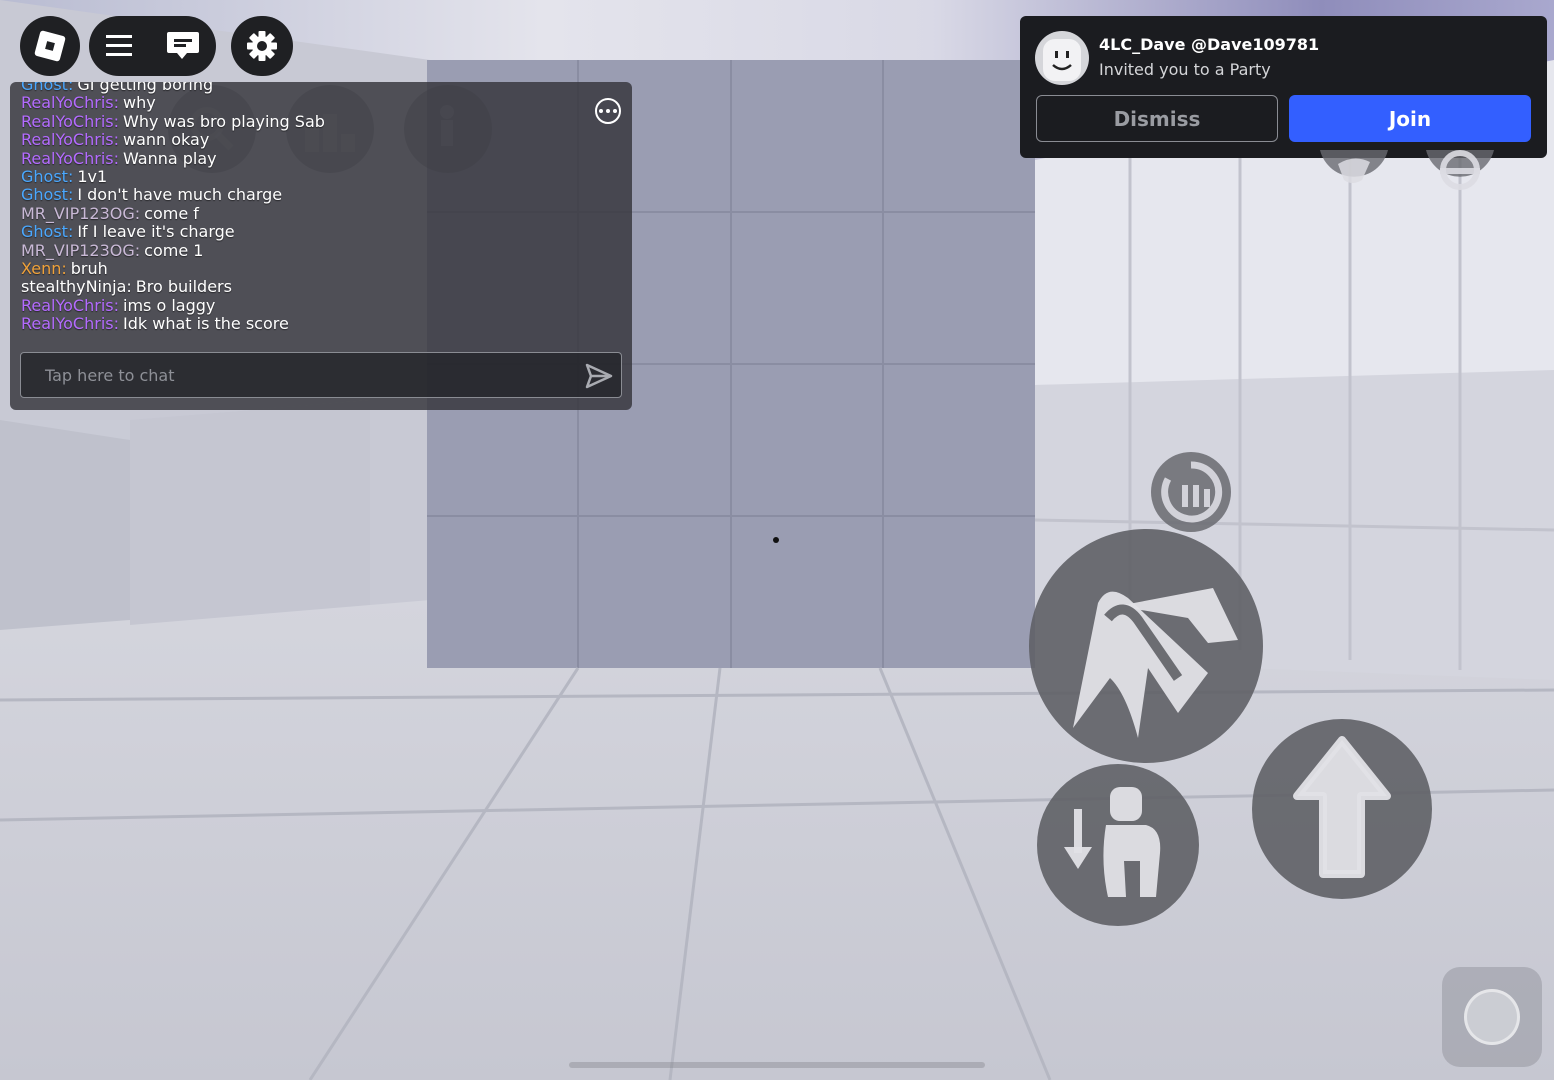  Describe the element at coordinates (1157, 118) in the screenshot. I see `dismiss-button: Dismiss` at that location.